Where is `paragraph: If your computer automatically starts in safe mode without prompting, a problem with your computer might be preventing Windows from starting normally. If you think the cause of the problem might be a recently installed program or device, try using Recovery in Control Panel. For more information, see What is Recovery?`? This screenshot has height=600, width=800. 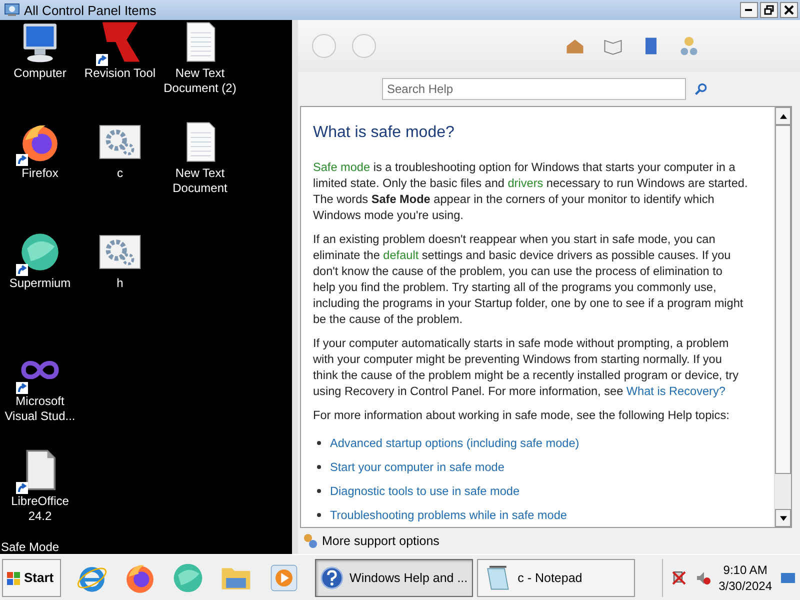
paragraph: If your computer automatically starts in safe mode without prompting, a problem with your computer might be preventing Windows from starting normally. If you think the cause of the problem might be a recently installed program or device, try using Recovery in Control Panel. For more information, see What is Recovery? is located at coordinates (526, 367).